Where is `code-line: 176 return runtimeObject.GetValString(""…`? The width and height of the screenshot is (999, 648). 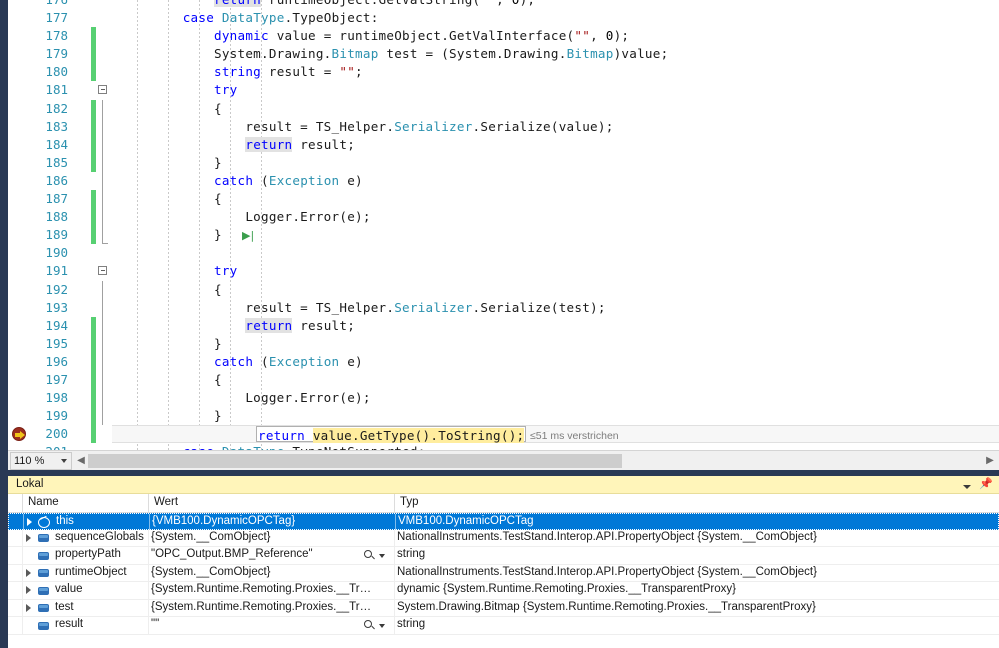
code-line: 176 return runtimeObject.GetValString(""… is located at coordinates (503, 4).